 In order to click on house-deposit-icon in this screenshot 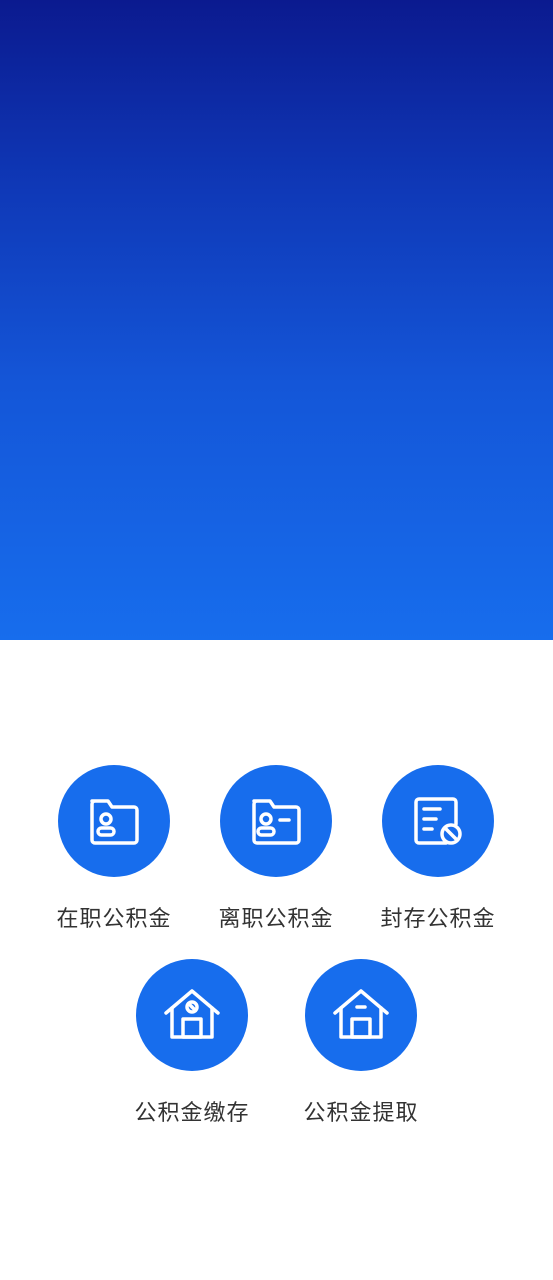, I will do `click(192, 1014)`.